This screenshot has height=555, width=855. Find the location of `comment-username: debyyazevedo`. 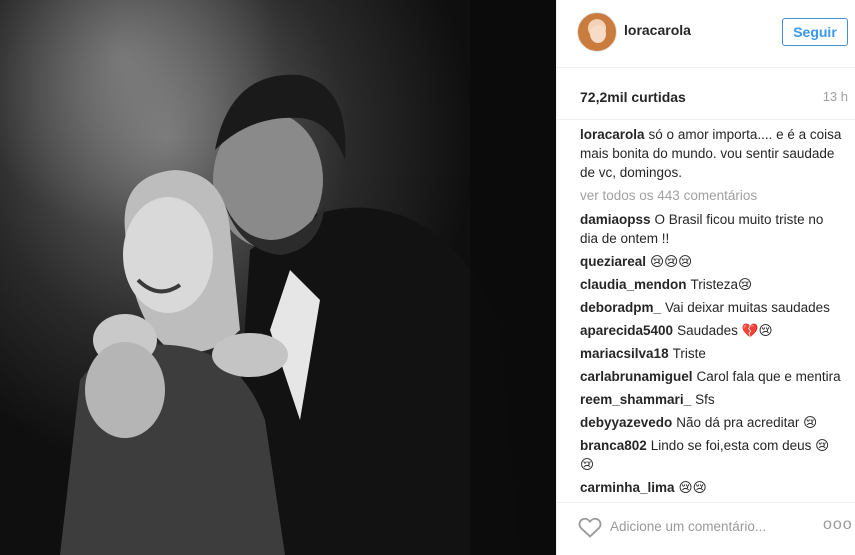

comment-username: debyyazevedo is located at coordinates (626, 422).